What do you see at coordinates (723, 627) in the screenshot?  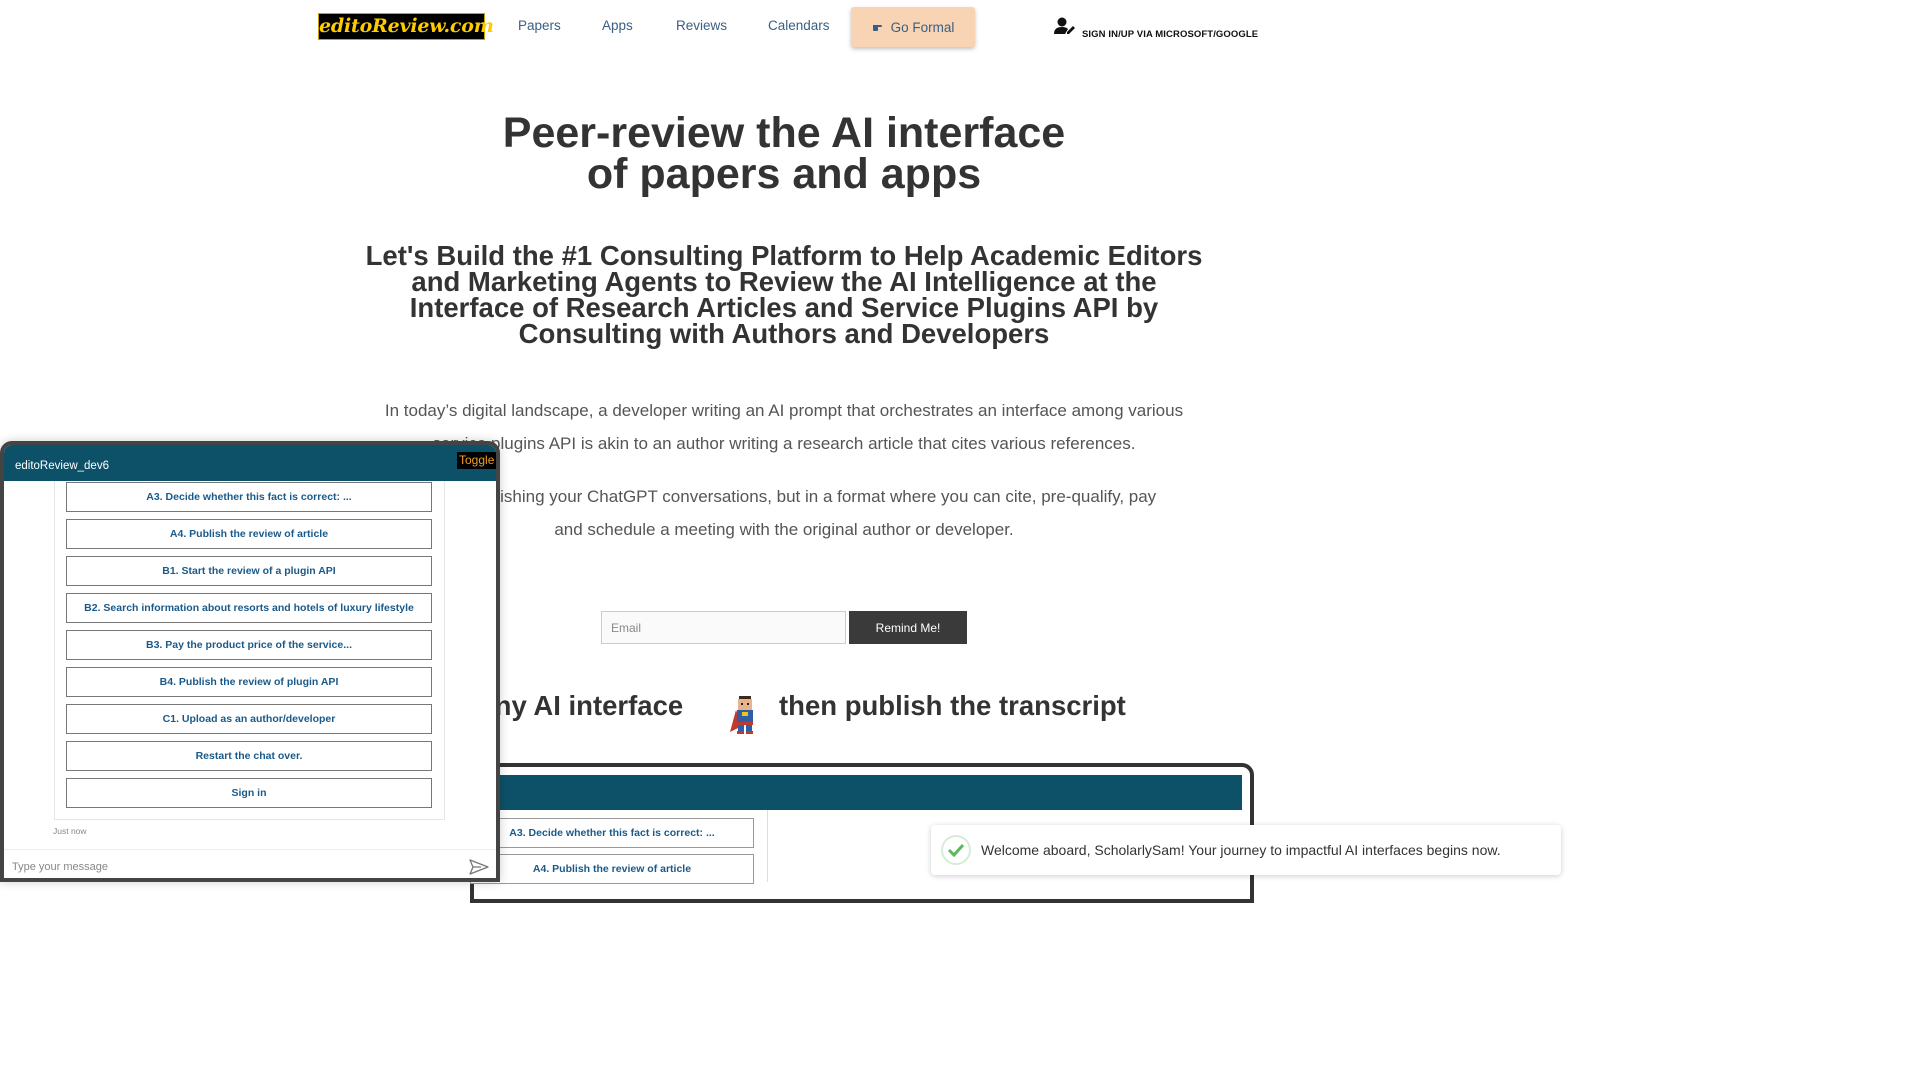 I see `email-input: Email` at bounding box center [723, 627].